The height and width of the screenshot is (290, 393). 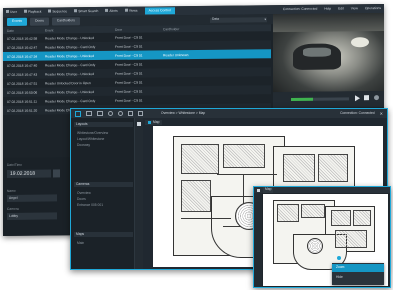 I want to click on map-icon, so click(x=149, y=122).